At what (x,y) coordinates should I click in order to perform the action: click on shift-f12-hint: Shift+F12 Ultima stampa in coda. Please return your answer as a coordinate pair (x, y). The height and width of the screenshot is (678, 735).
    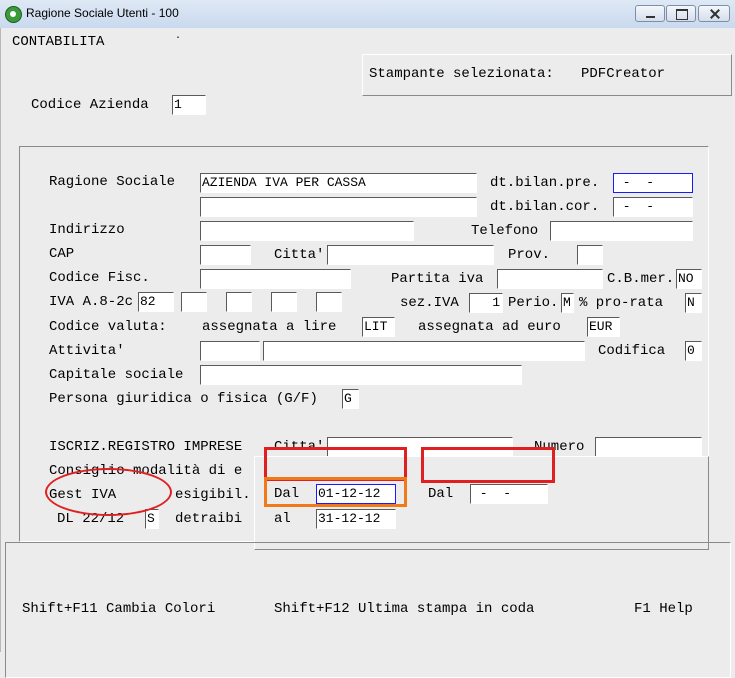
    Looking at the image, I should click on (404, 609).